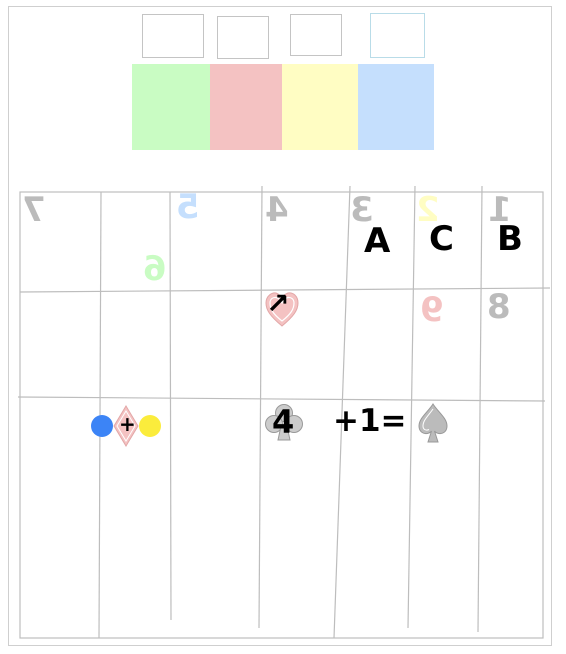  Describe the element at coordinates (370, 421) in the screenshot. I see `expression-plus-one: +1=` at that location.